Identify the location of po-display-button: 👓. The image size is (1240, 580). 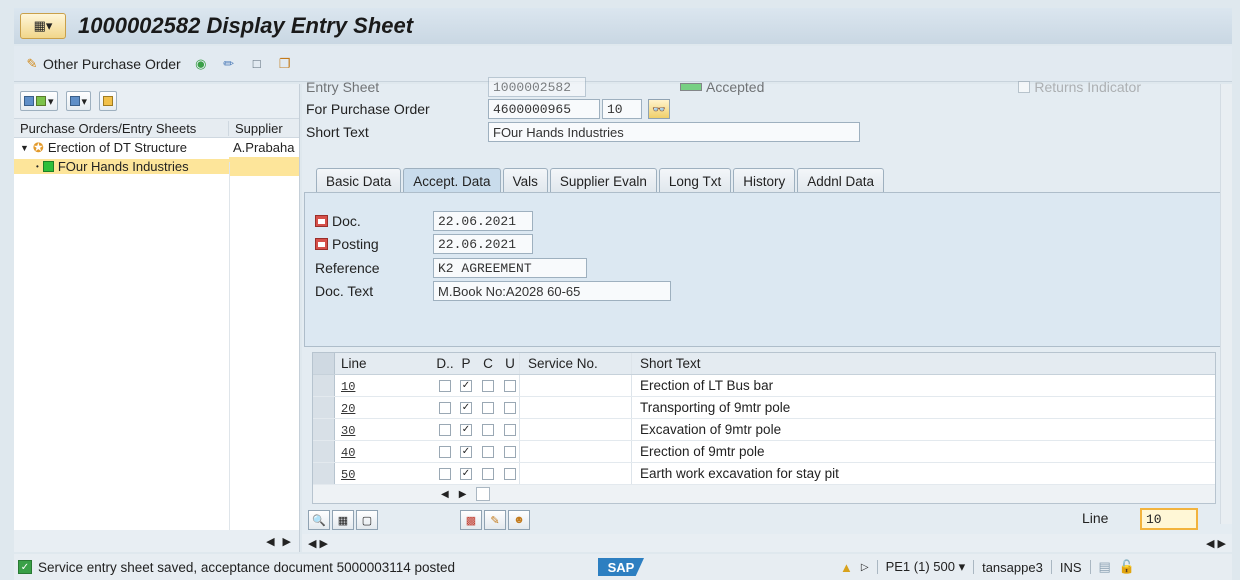
(659, 109).